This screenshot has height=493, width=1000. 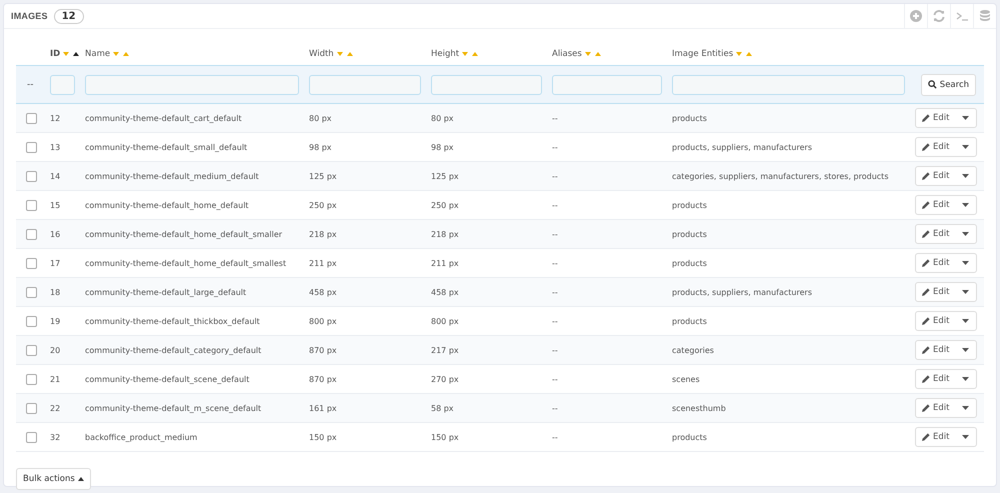 I want to click on bulk-actions-button: Bulk actions, so click(x=53, y=479).